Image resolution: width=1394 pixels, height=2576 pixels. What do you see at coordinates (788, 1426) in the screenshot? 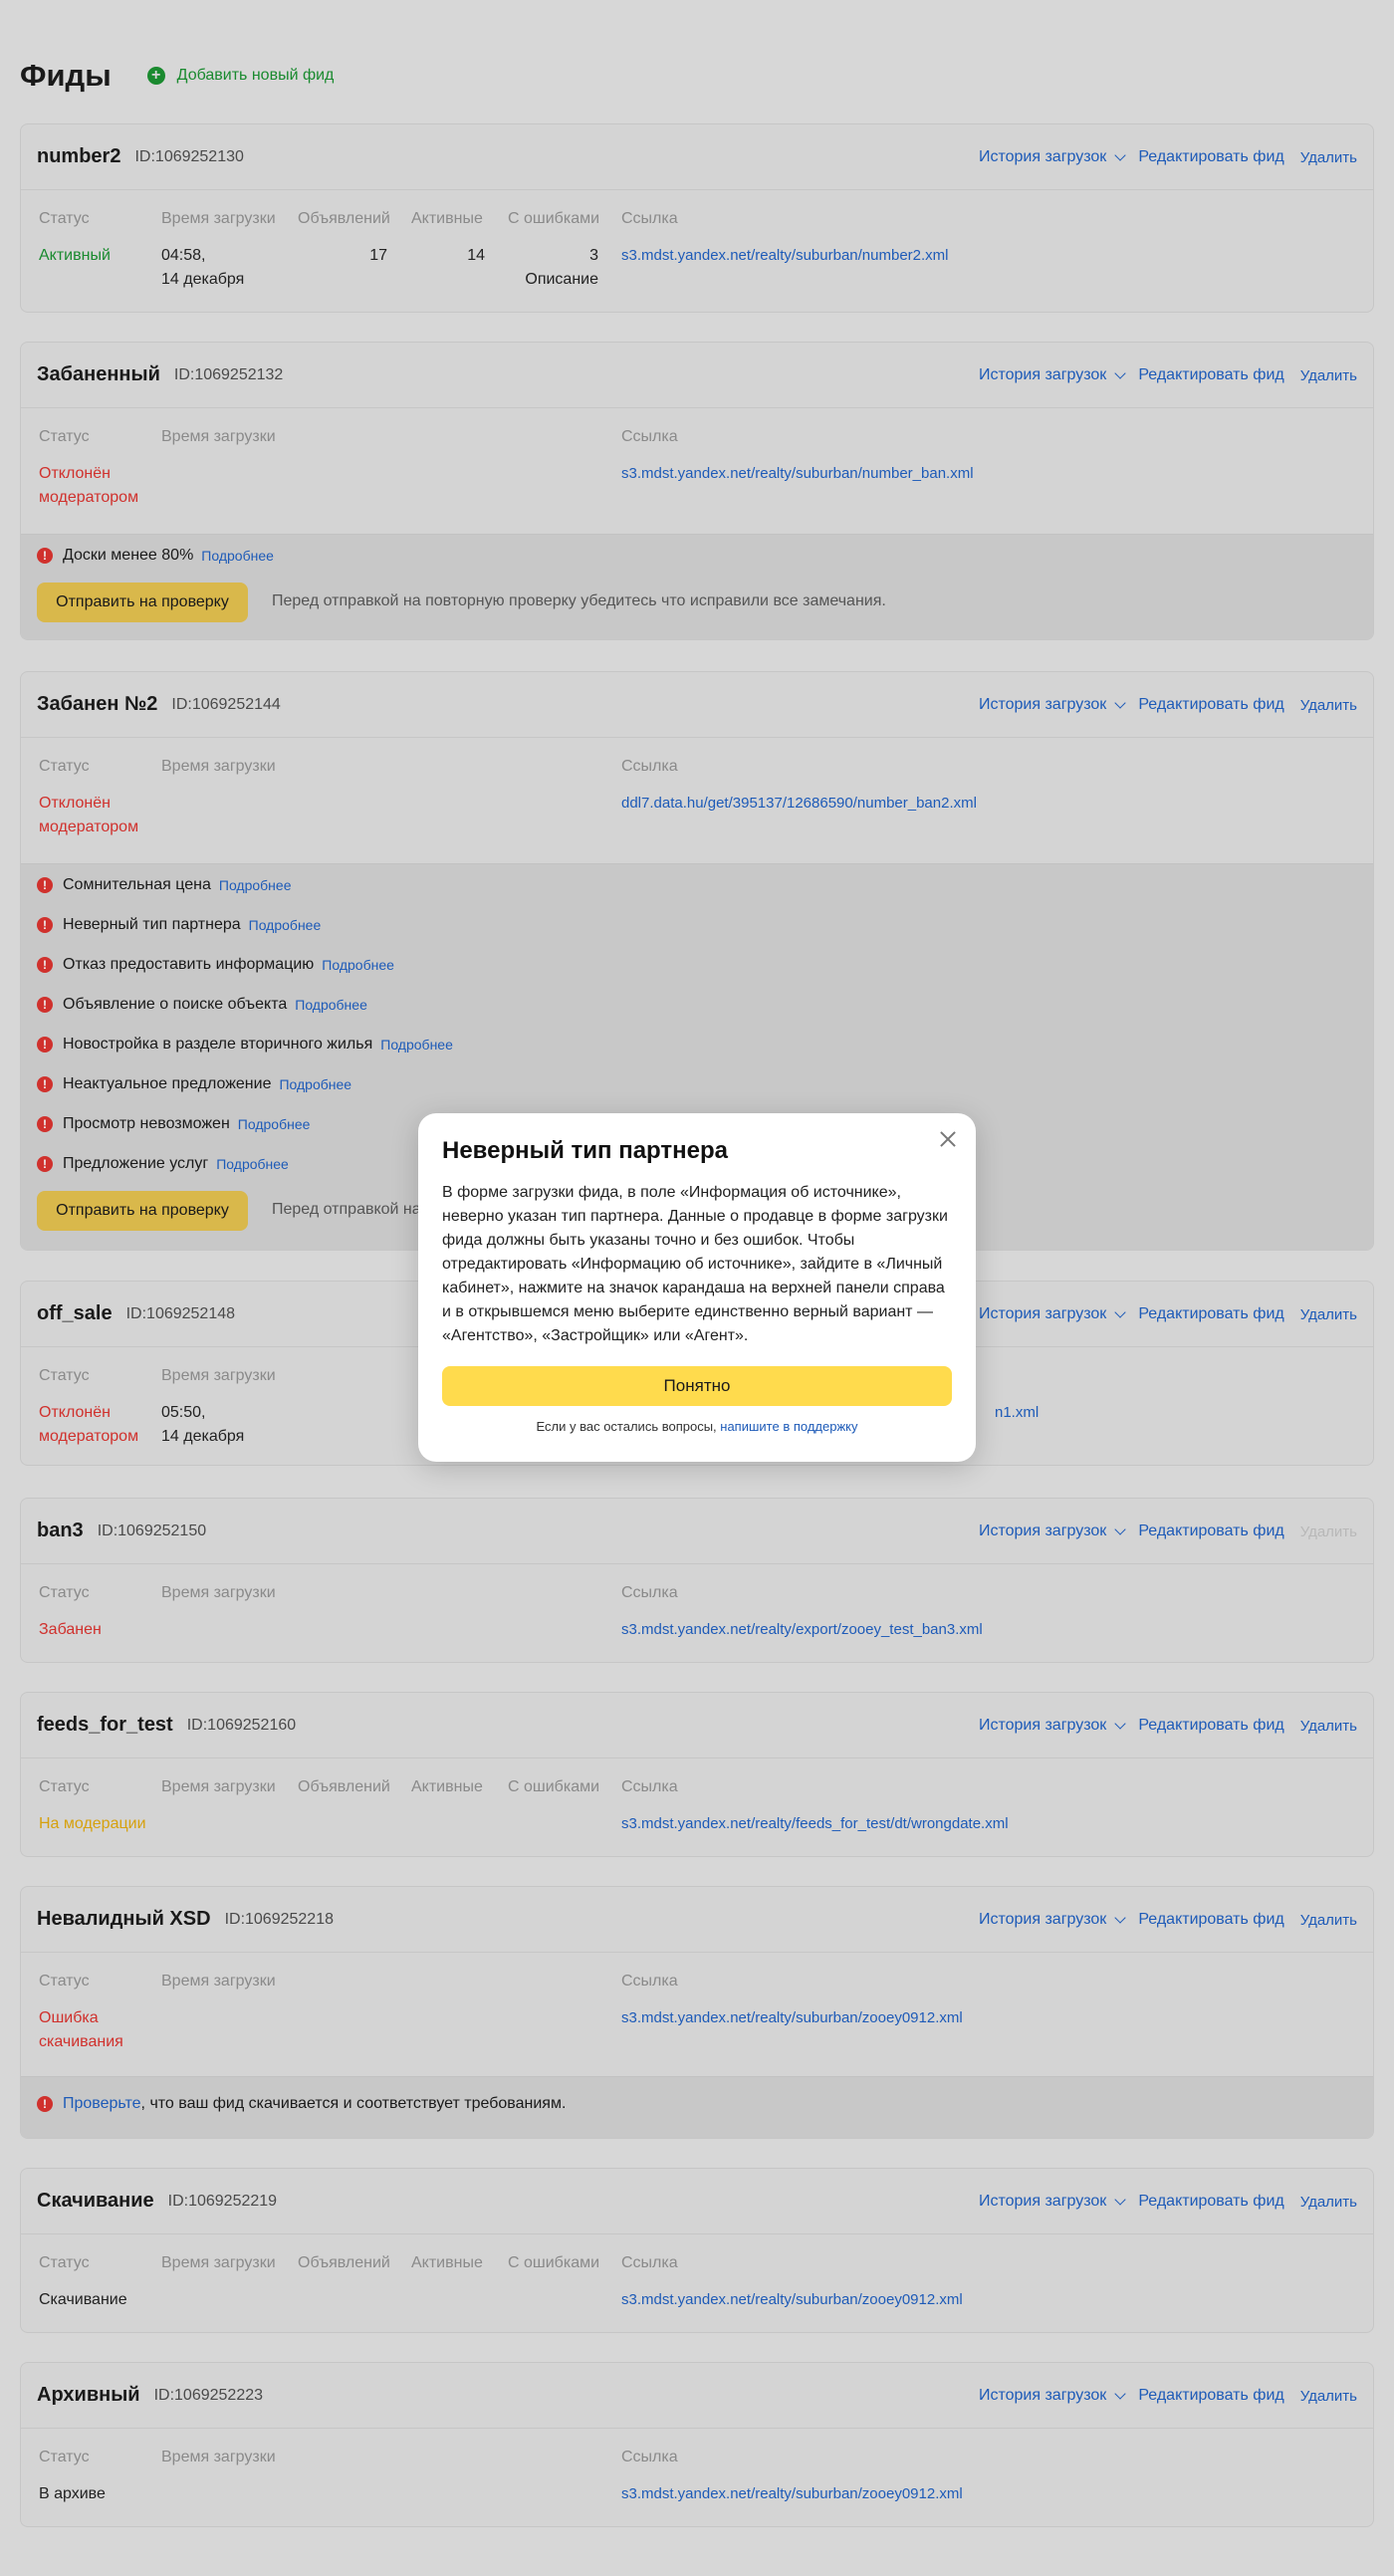
I see `support-link: напишите в поддержку` at bounding box center [788, 1426].